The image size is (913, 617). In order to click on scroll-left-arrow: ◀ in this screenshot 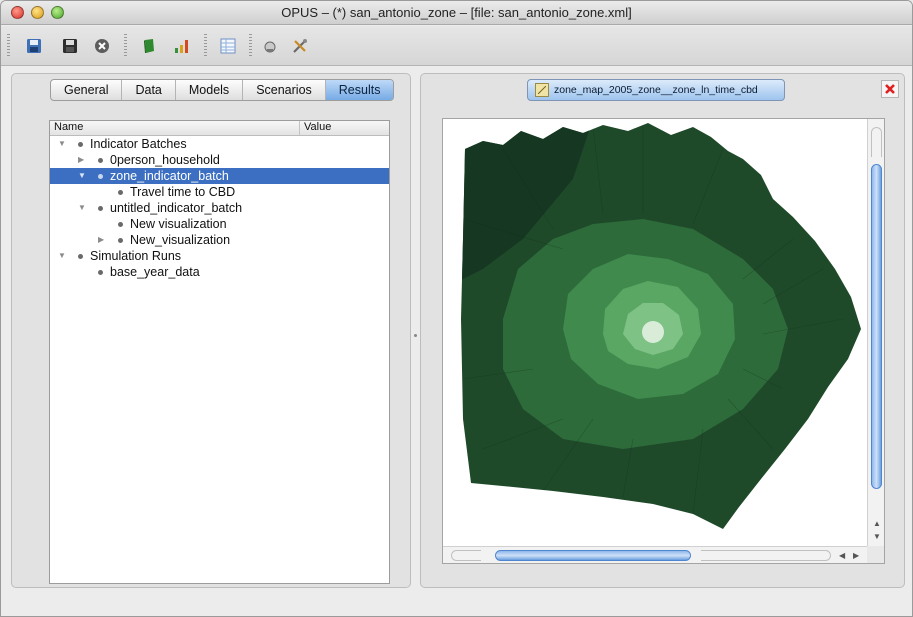, I will do `click(842, 555)`.